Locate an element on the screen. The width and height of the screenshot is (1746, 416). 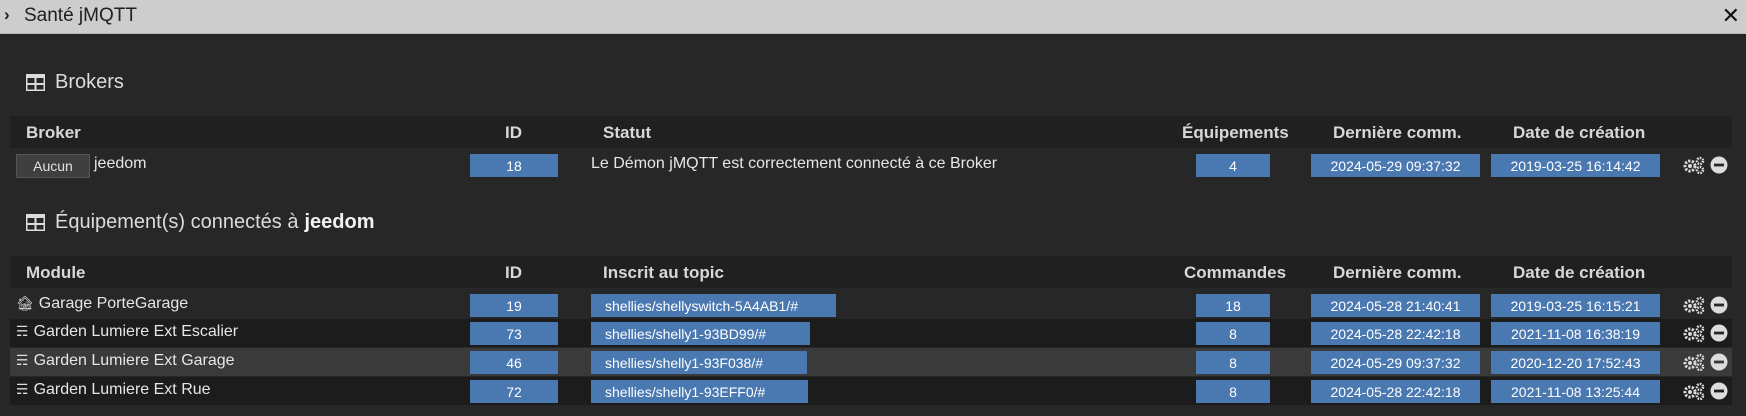
broker-id-label: 18 is located at coordinates (514, 165).